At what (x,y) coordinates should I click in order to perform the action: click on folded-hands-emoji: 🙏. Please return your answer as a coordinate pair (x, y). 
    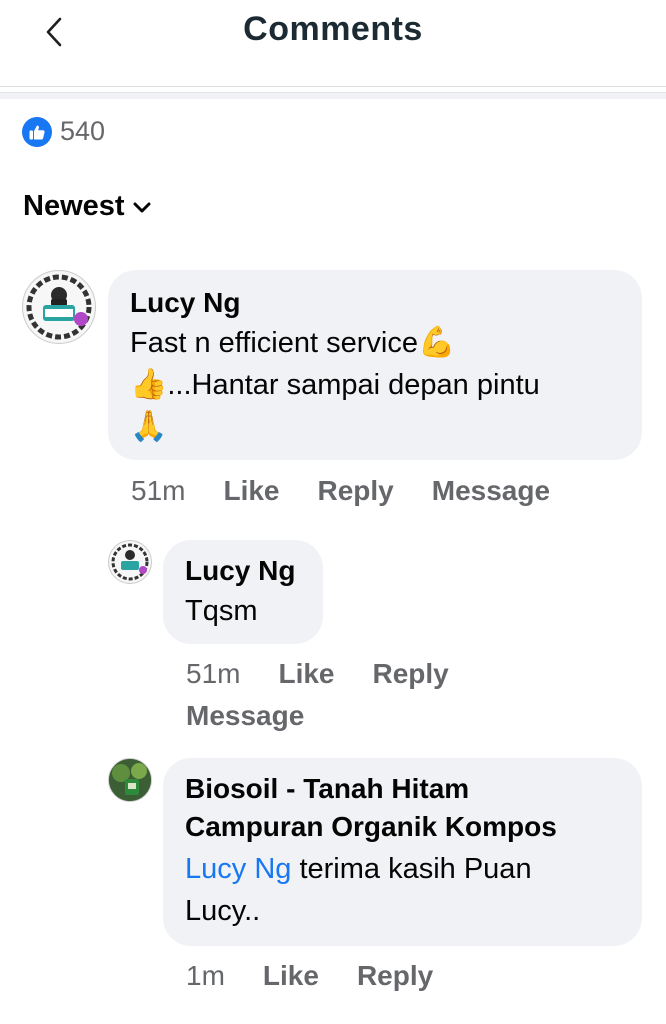
    Looking at the image, I should click on (149, 426).